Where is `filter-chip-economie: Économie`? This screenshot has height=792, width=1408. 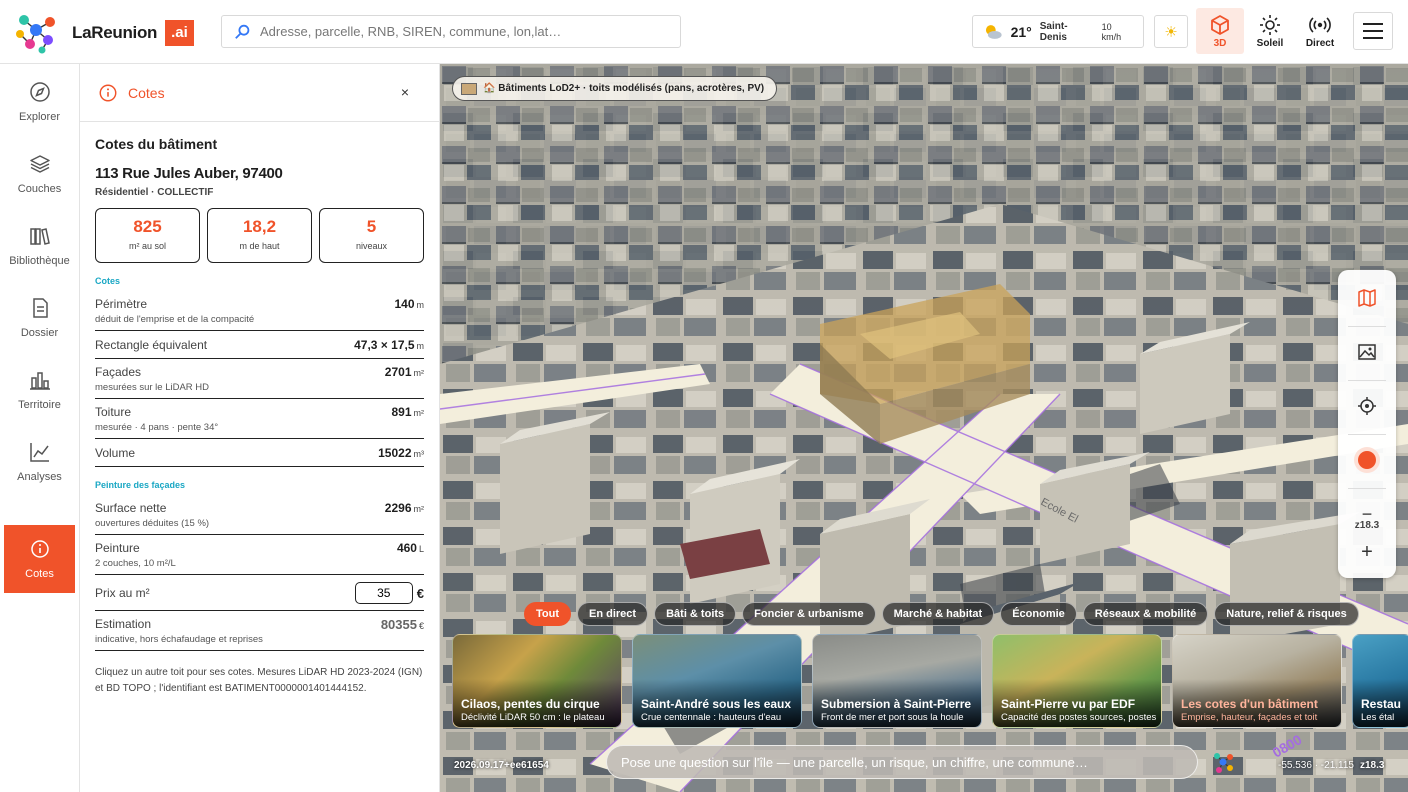
filter-chip-economie: Économie is located at coordinates (1038, 614).